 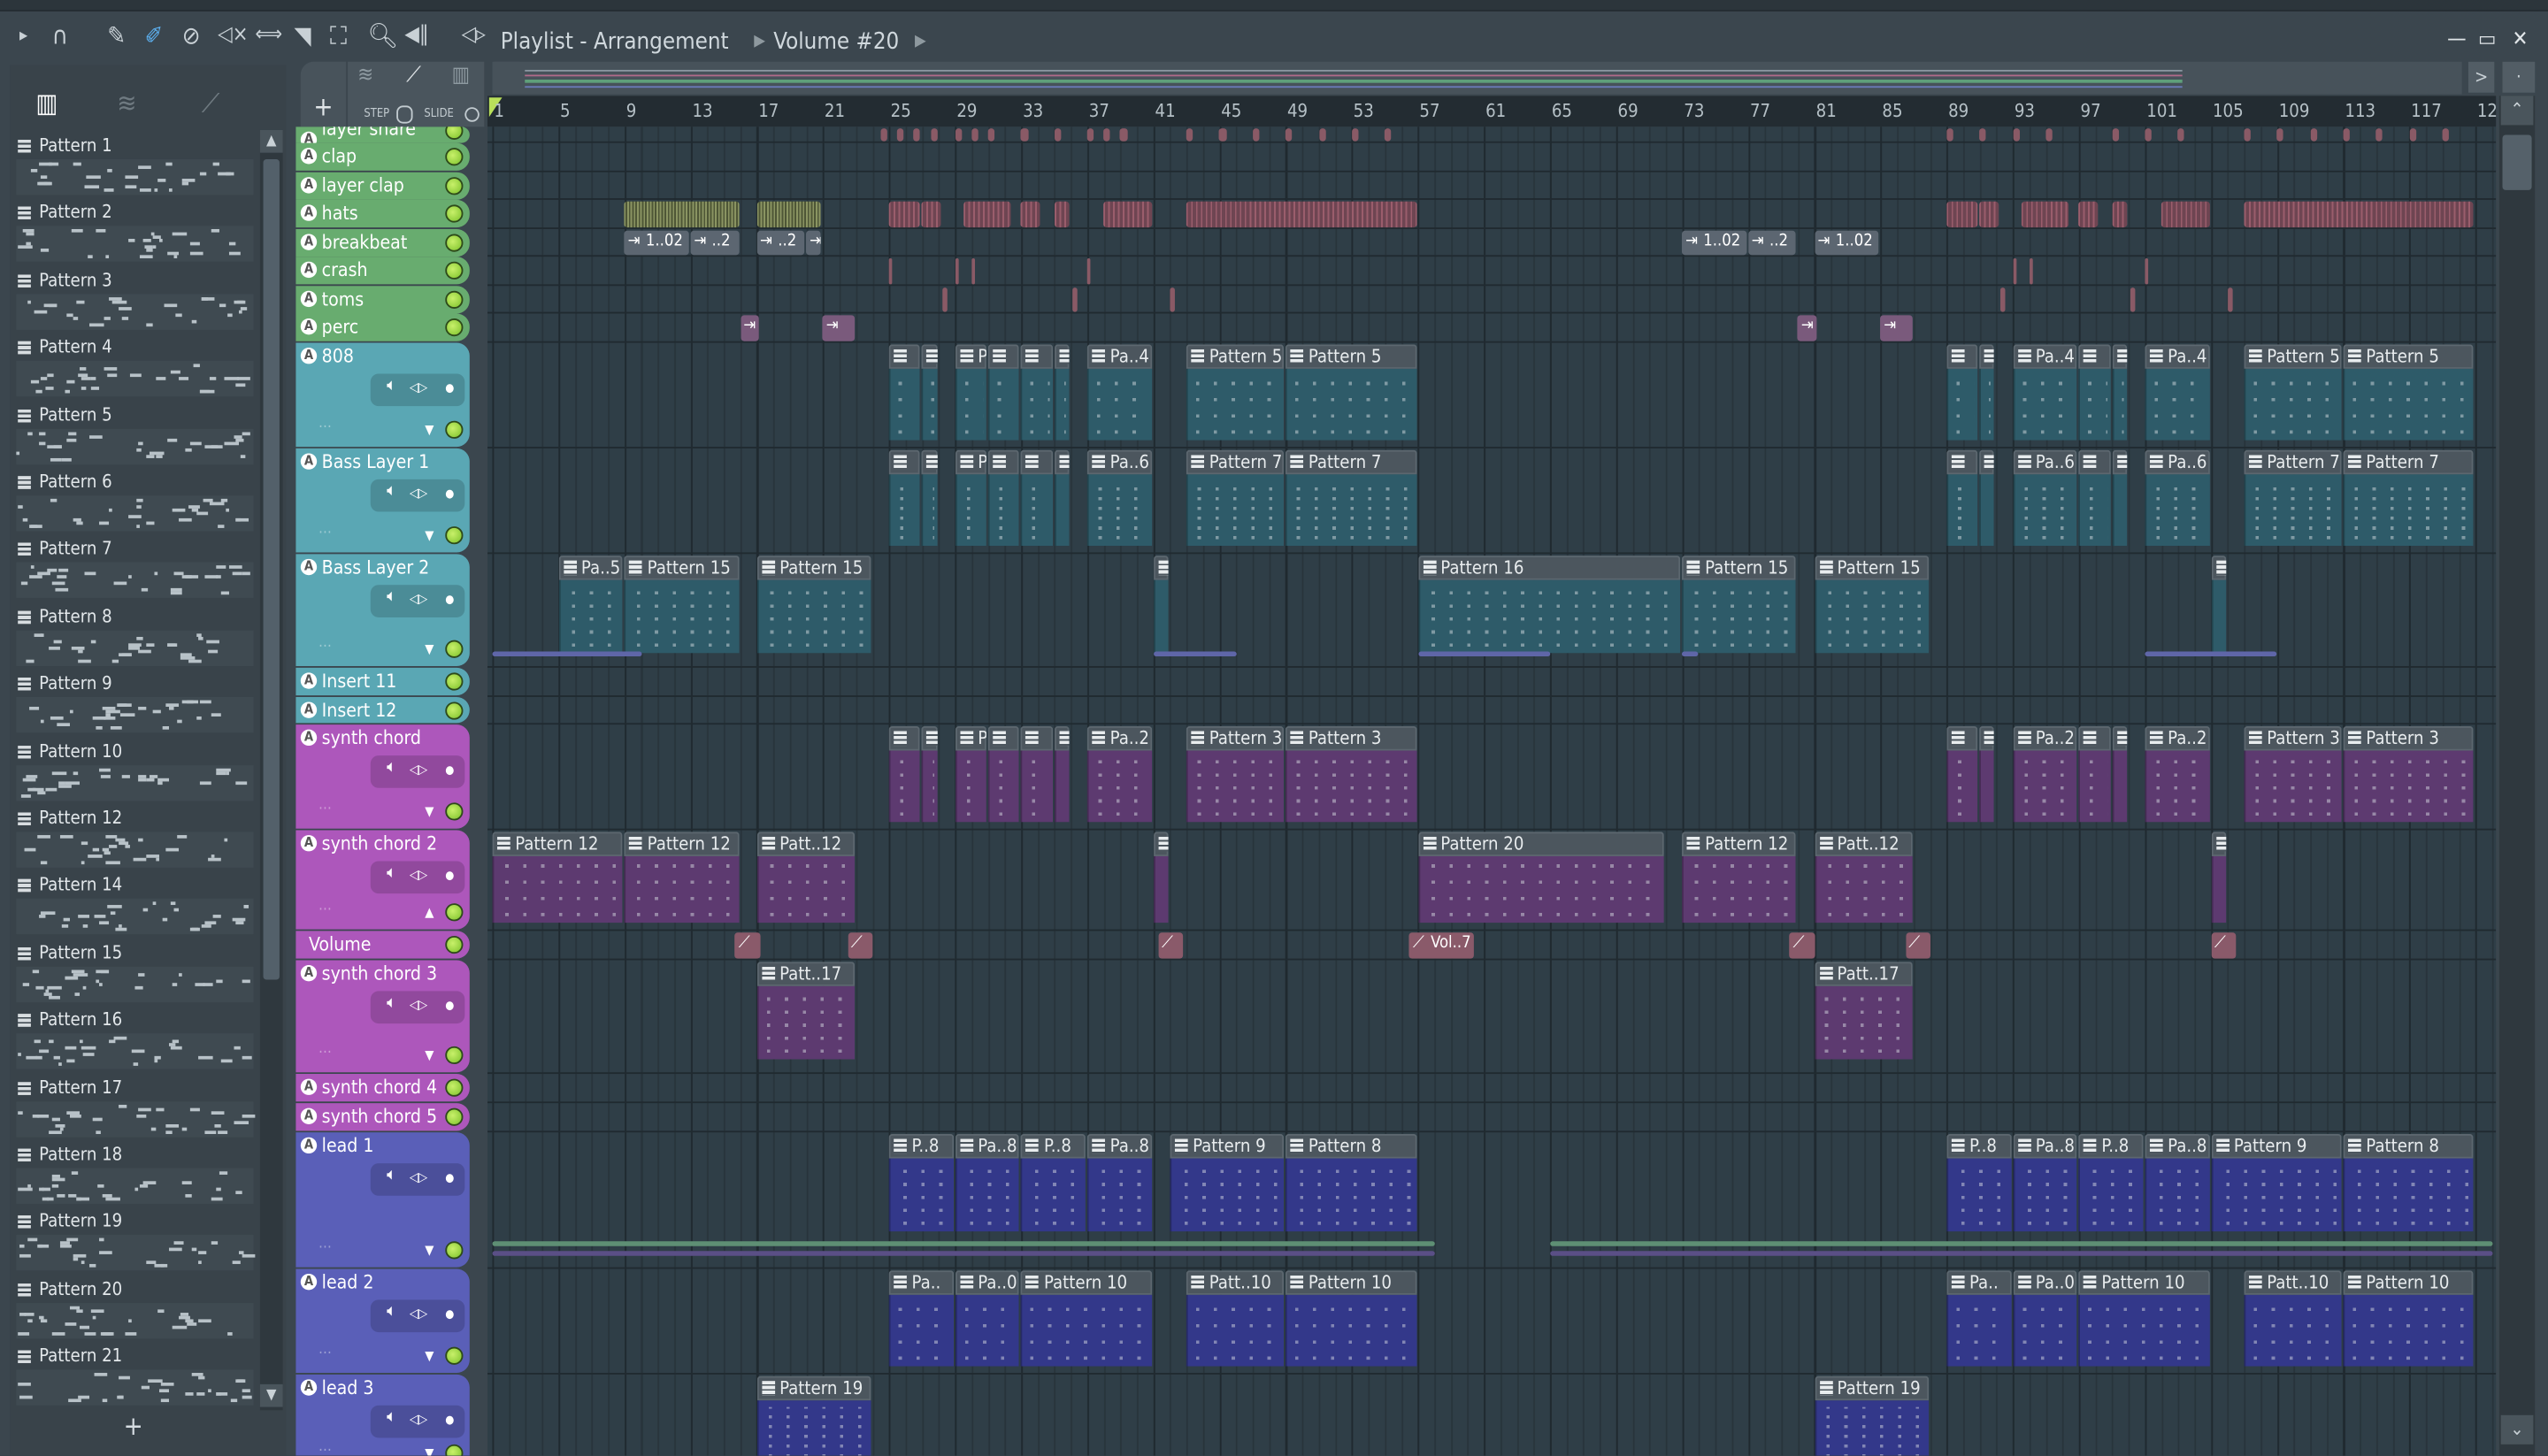 What do you see at coordinates (135, 502) in the screenshot?
I see `pattern-item: Pattern 6` at bounding box center [135, 502].